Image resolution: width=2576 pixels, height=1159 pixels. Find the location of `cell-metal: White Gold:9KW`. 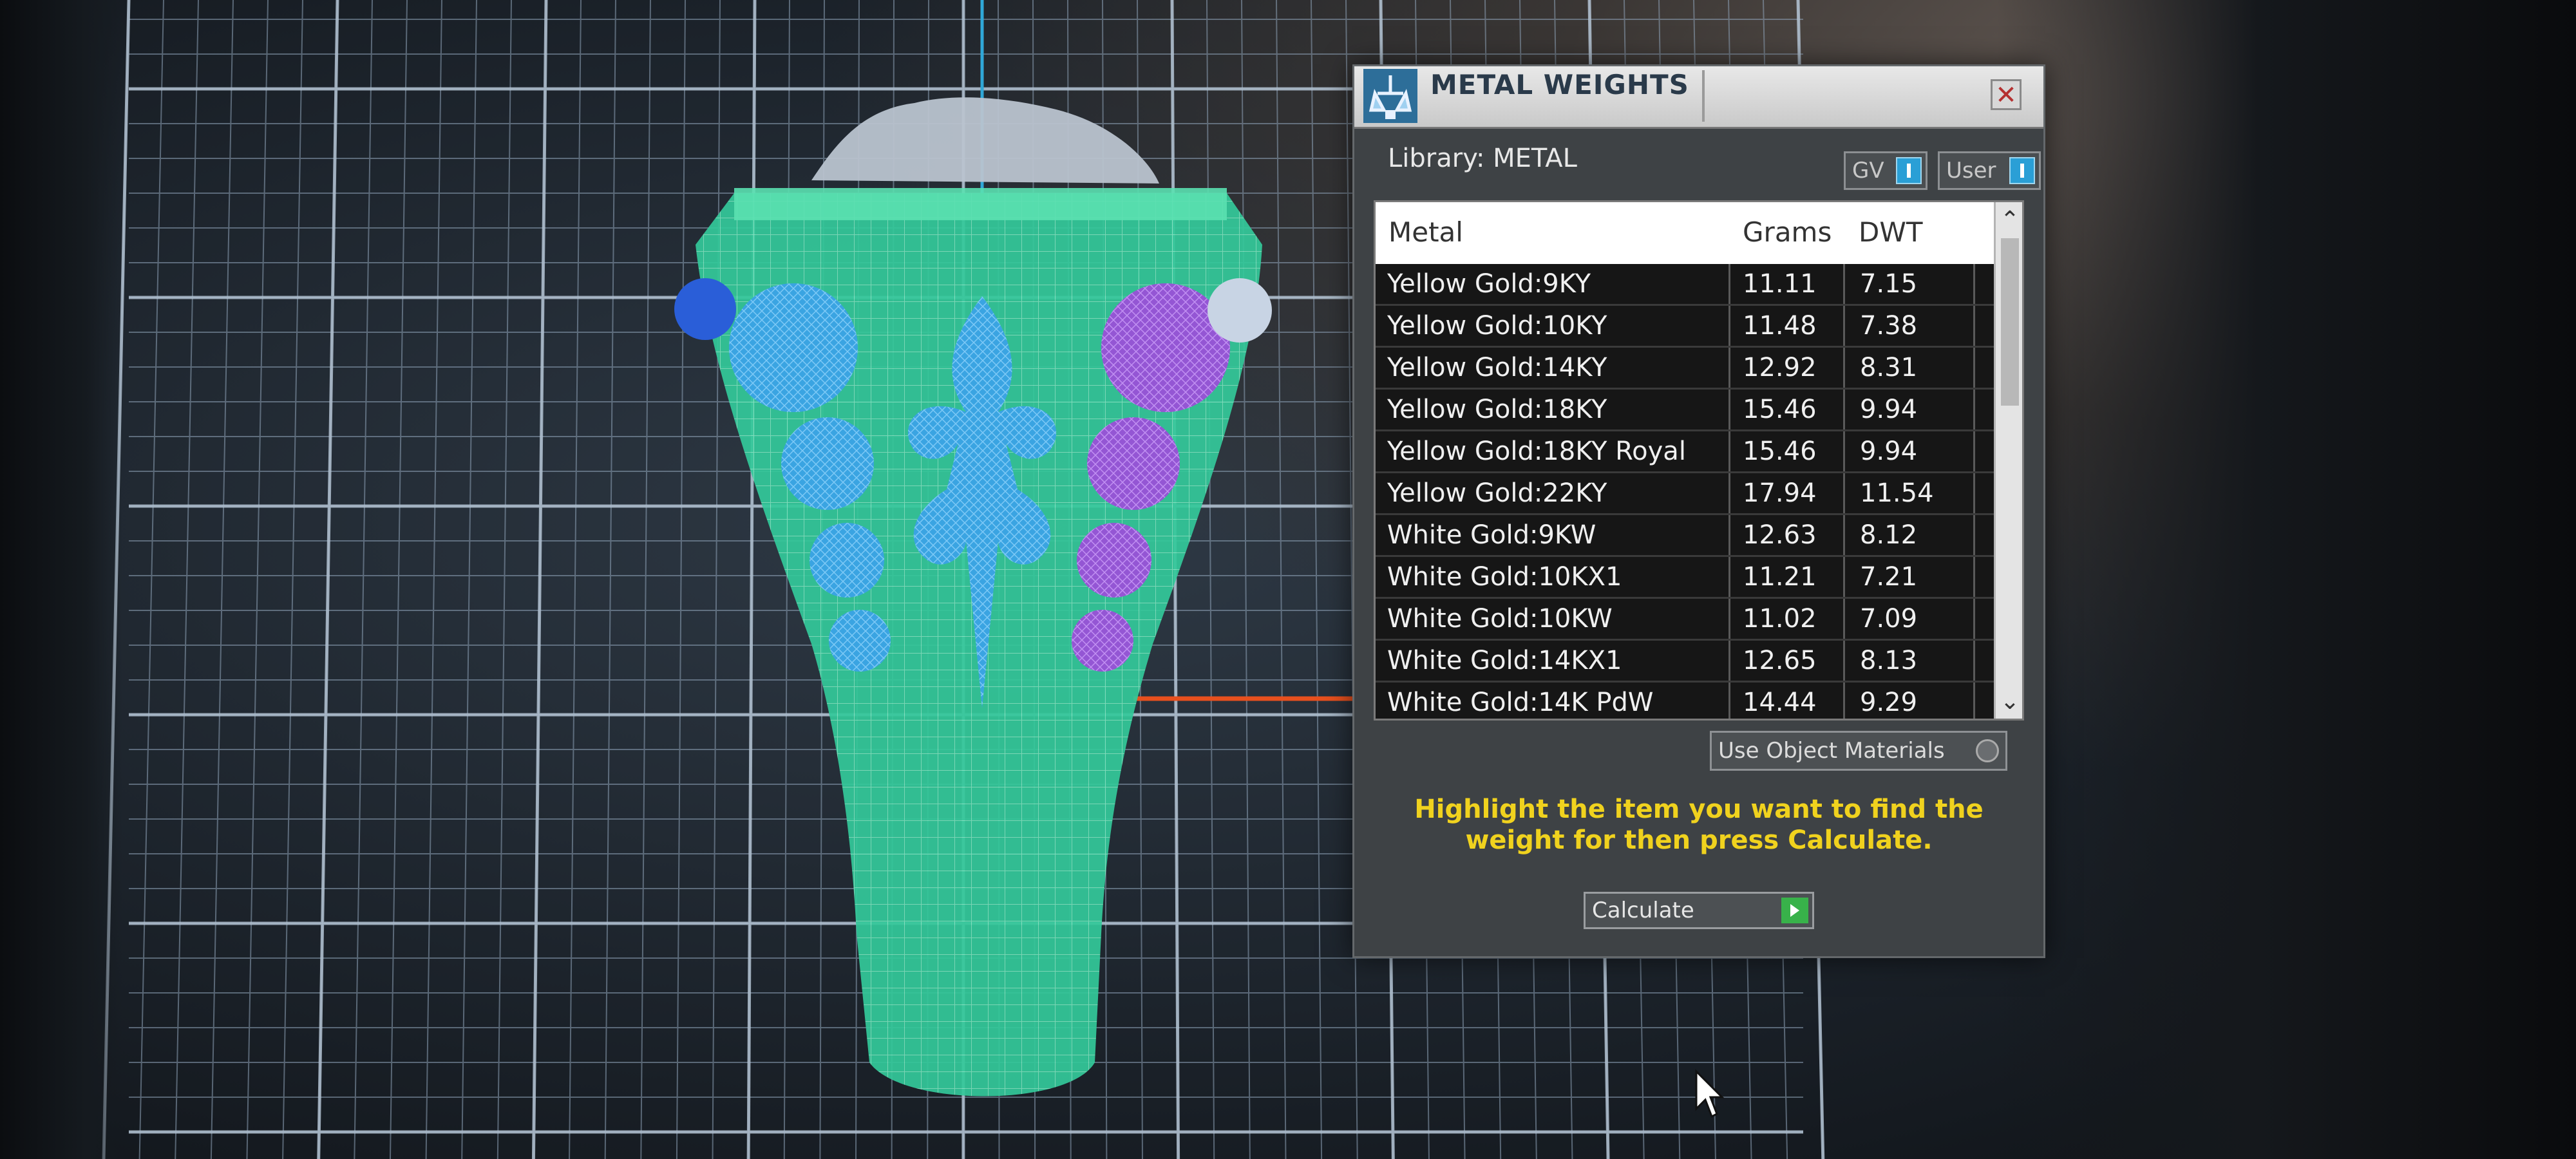

cell-metal: White Gold:9KW is located at coordinates (1492, 535).